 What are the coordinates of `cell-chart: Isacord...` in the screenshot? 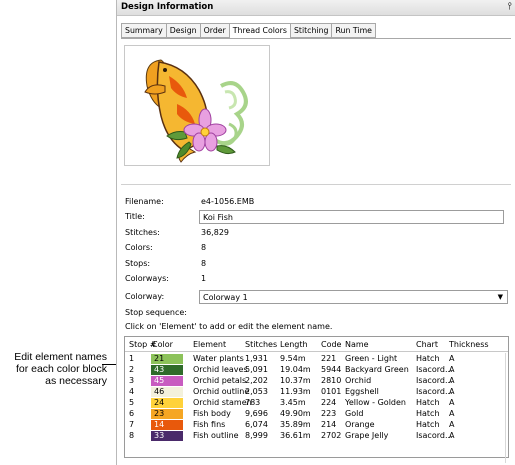 It's located at (434, 435).